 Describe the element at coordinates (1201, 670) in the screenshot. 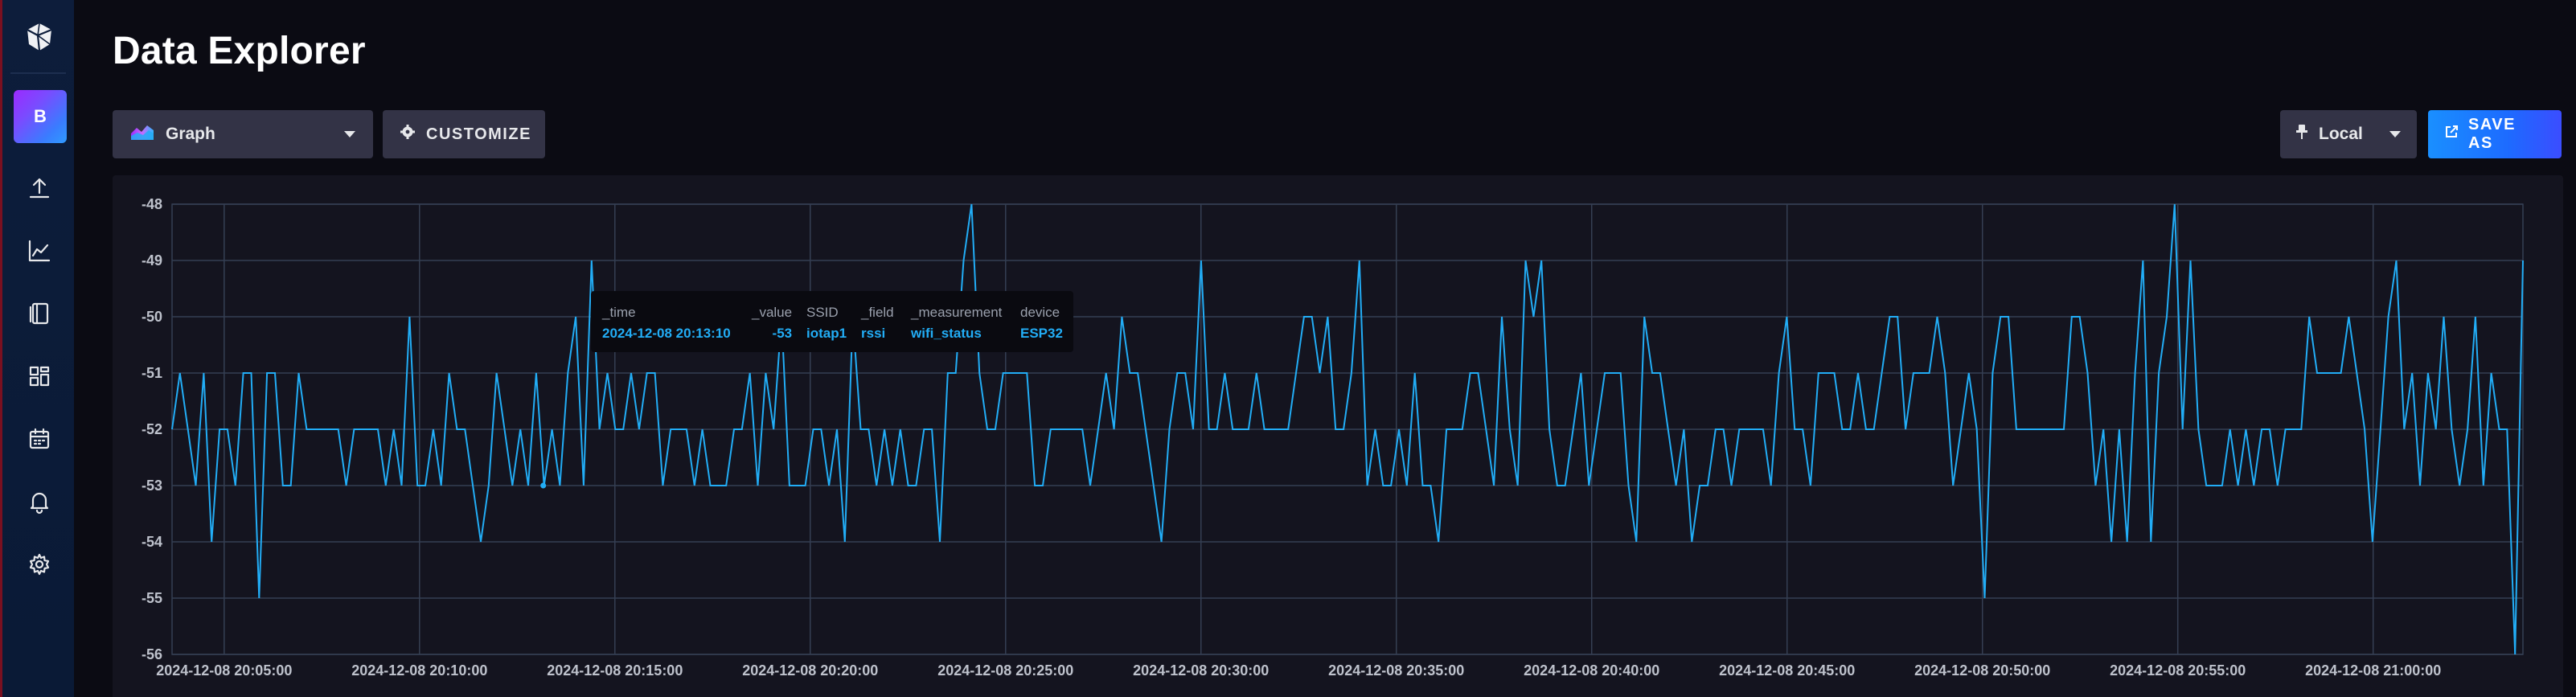

I see `x-tick-label: 2024-12-08 20:30:00` at that location.